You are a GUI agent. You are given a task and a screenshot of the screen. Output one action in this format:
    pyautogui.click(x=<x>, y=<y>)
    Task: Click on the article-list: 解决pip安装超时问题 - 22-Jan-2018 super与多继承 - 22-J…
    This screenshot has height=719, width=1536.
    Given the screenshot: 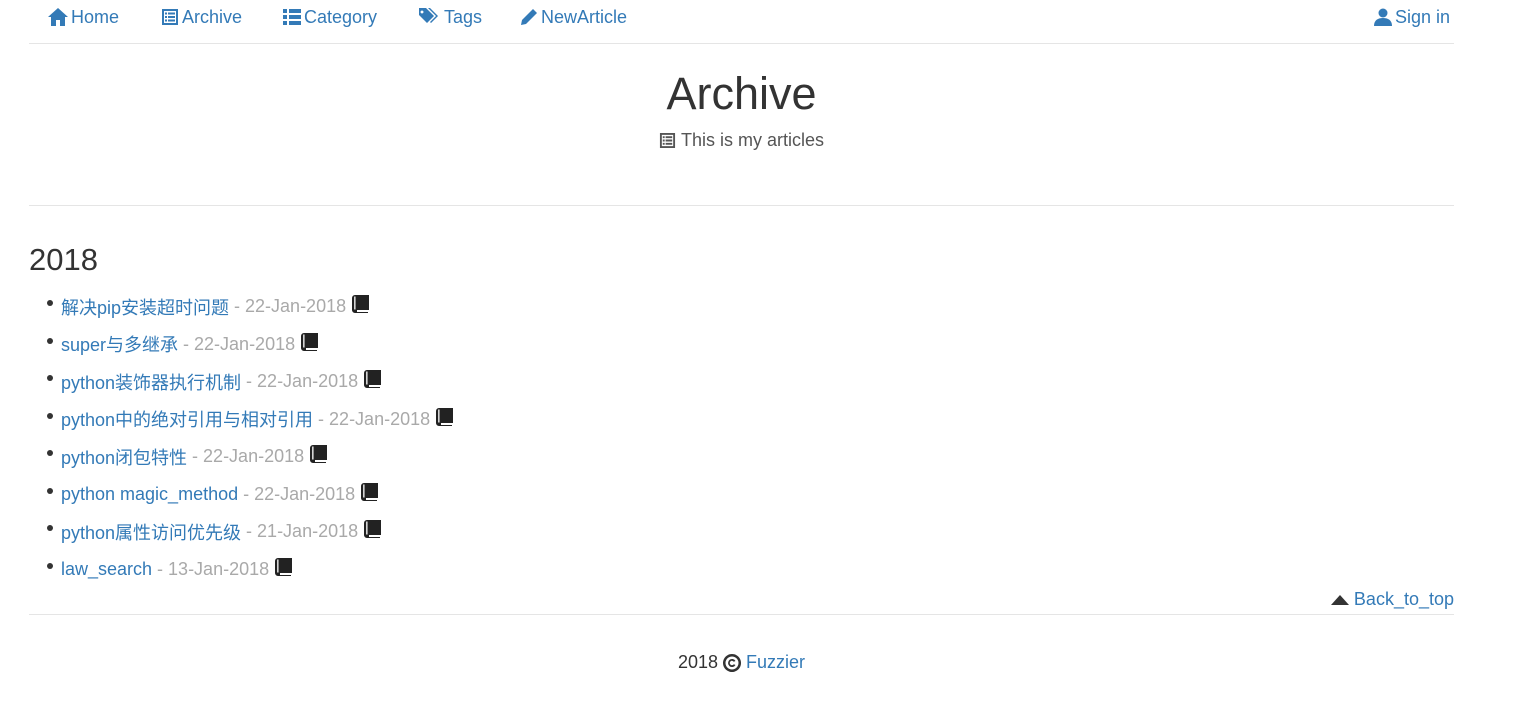 What is the action you would take?
    pyautogui.click(x=250, y=438)
    